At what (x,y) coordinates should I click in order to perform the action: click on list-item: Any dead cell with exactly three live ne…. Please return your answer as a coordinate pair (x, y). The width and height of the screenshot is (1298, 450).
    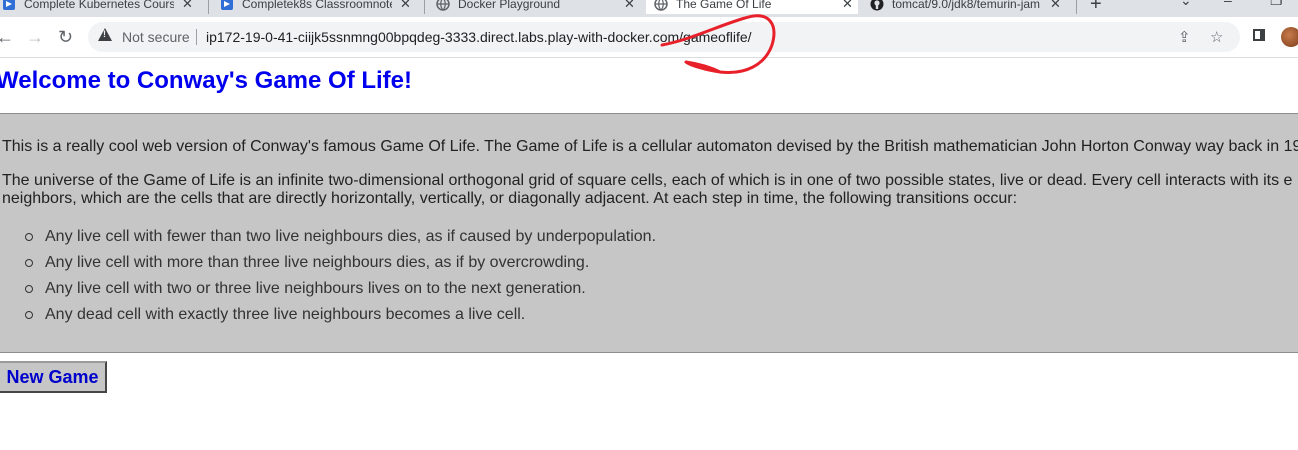
    Looking at the image, I should click on (328, 318).